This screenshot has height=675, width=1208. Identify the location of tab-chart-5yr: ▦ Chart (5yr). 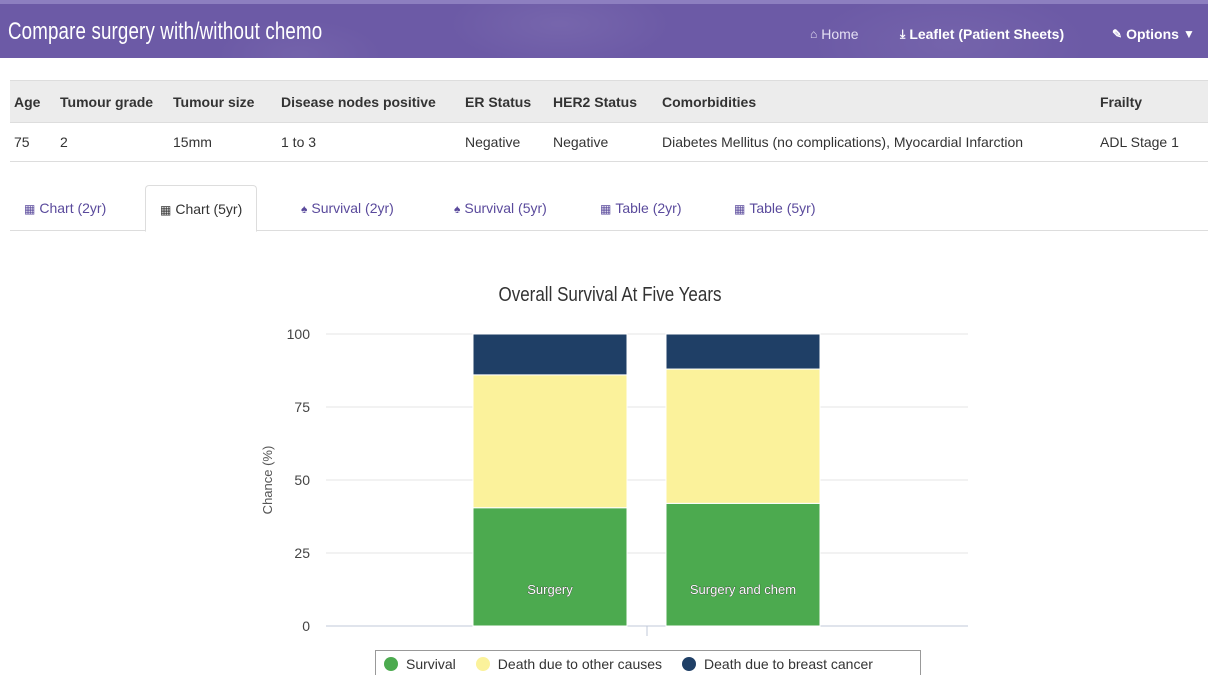
(201, 208).